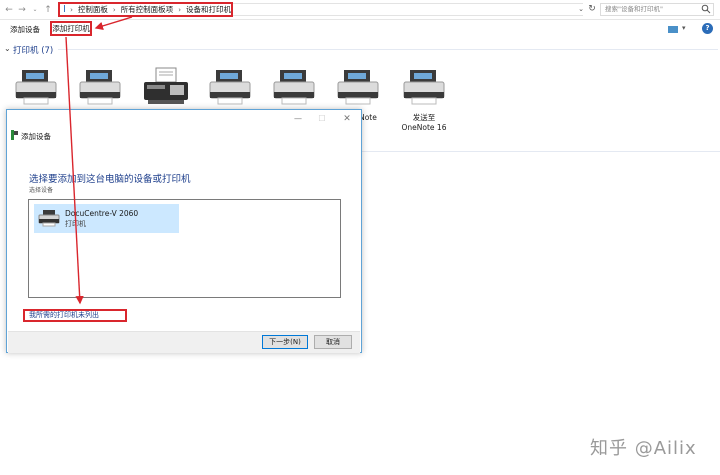 This screenshot has height=475, width=720. I want to click on maximize-icon: ☐, so click(322, 118).